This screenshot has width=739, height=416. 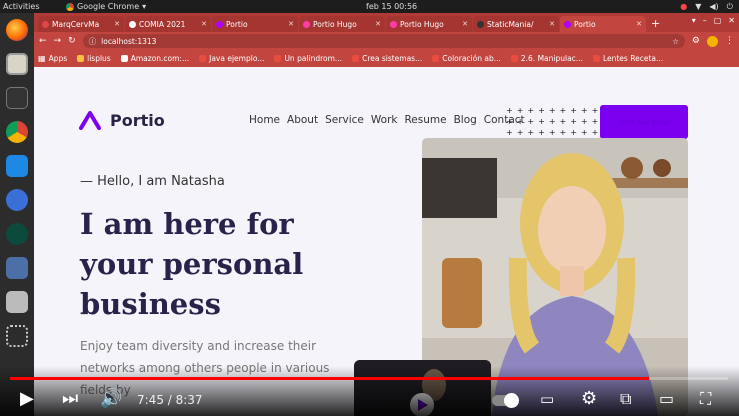 What do you see at coordinates (729, 41) in the screenshot?
I see `menu-icon: ⋮` at bounding box center [729, 41].